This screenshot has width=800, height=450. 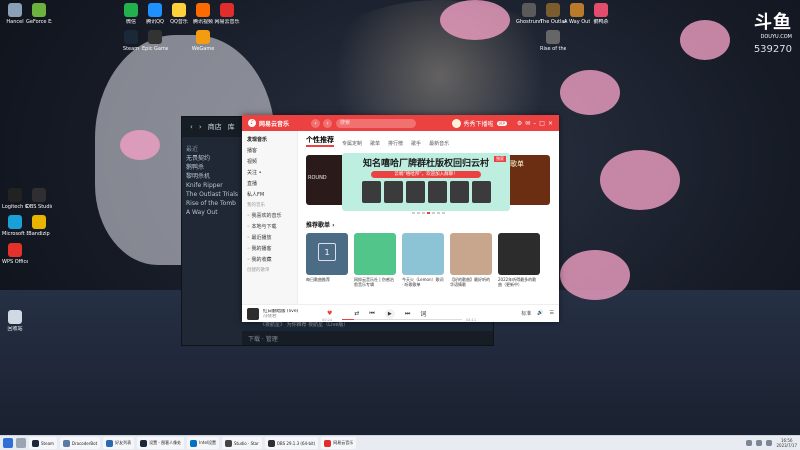 I want to click on next-icon: ⏭, so click(x=407, y=314).